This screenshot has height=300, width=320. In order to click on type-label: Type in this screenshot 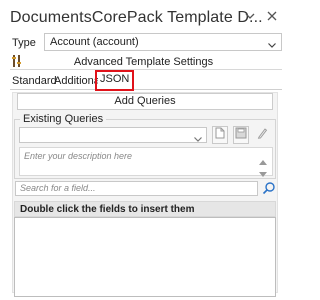, I will do `click(24, 43)`.